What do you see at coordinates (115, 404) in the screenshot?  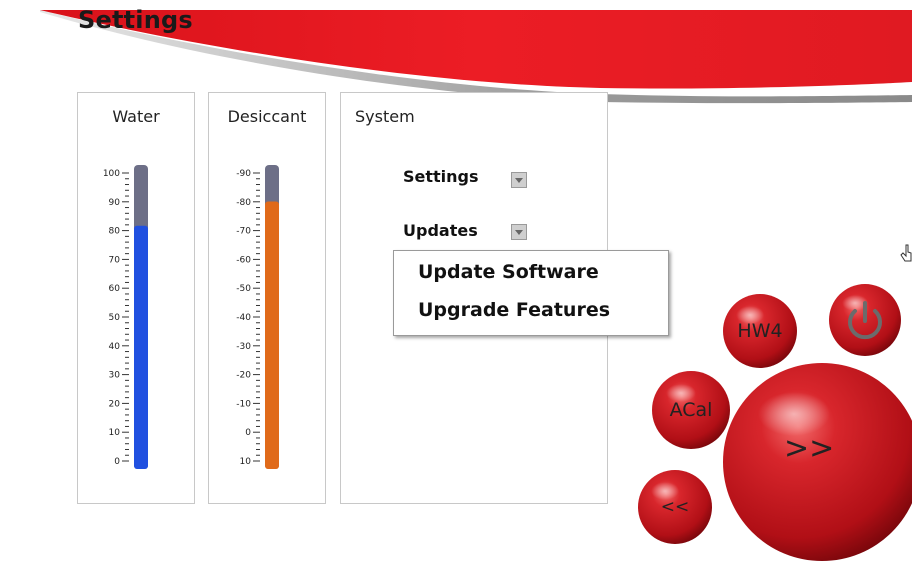 I see `water-tick-label: 20` at bounding box center [115, 404].